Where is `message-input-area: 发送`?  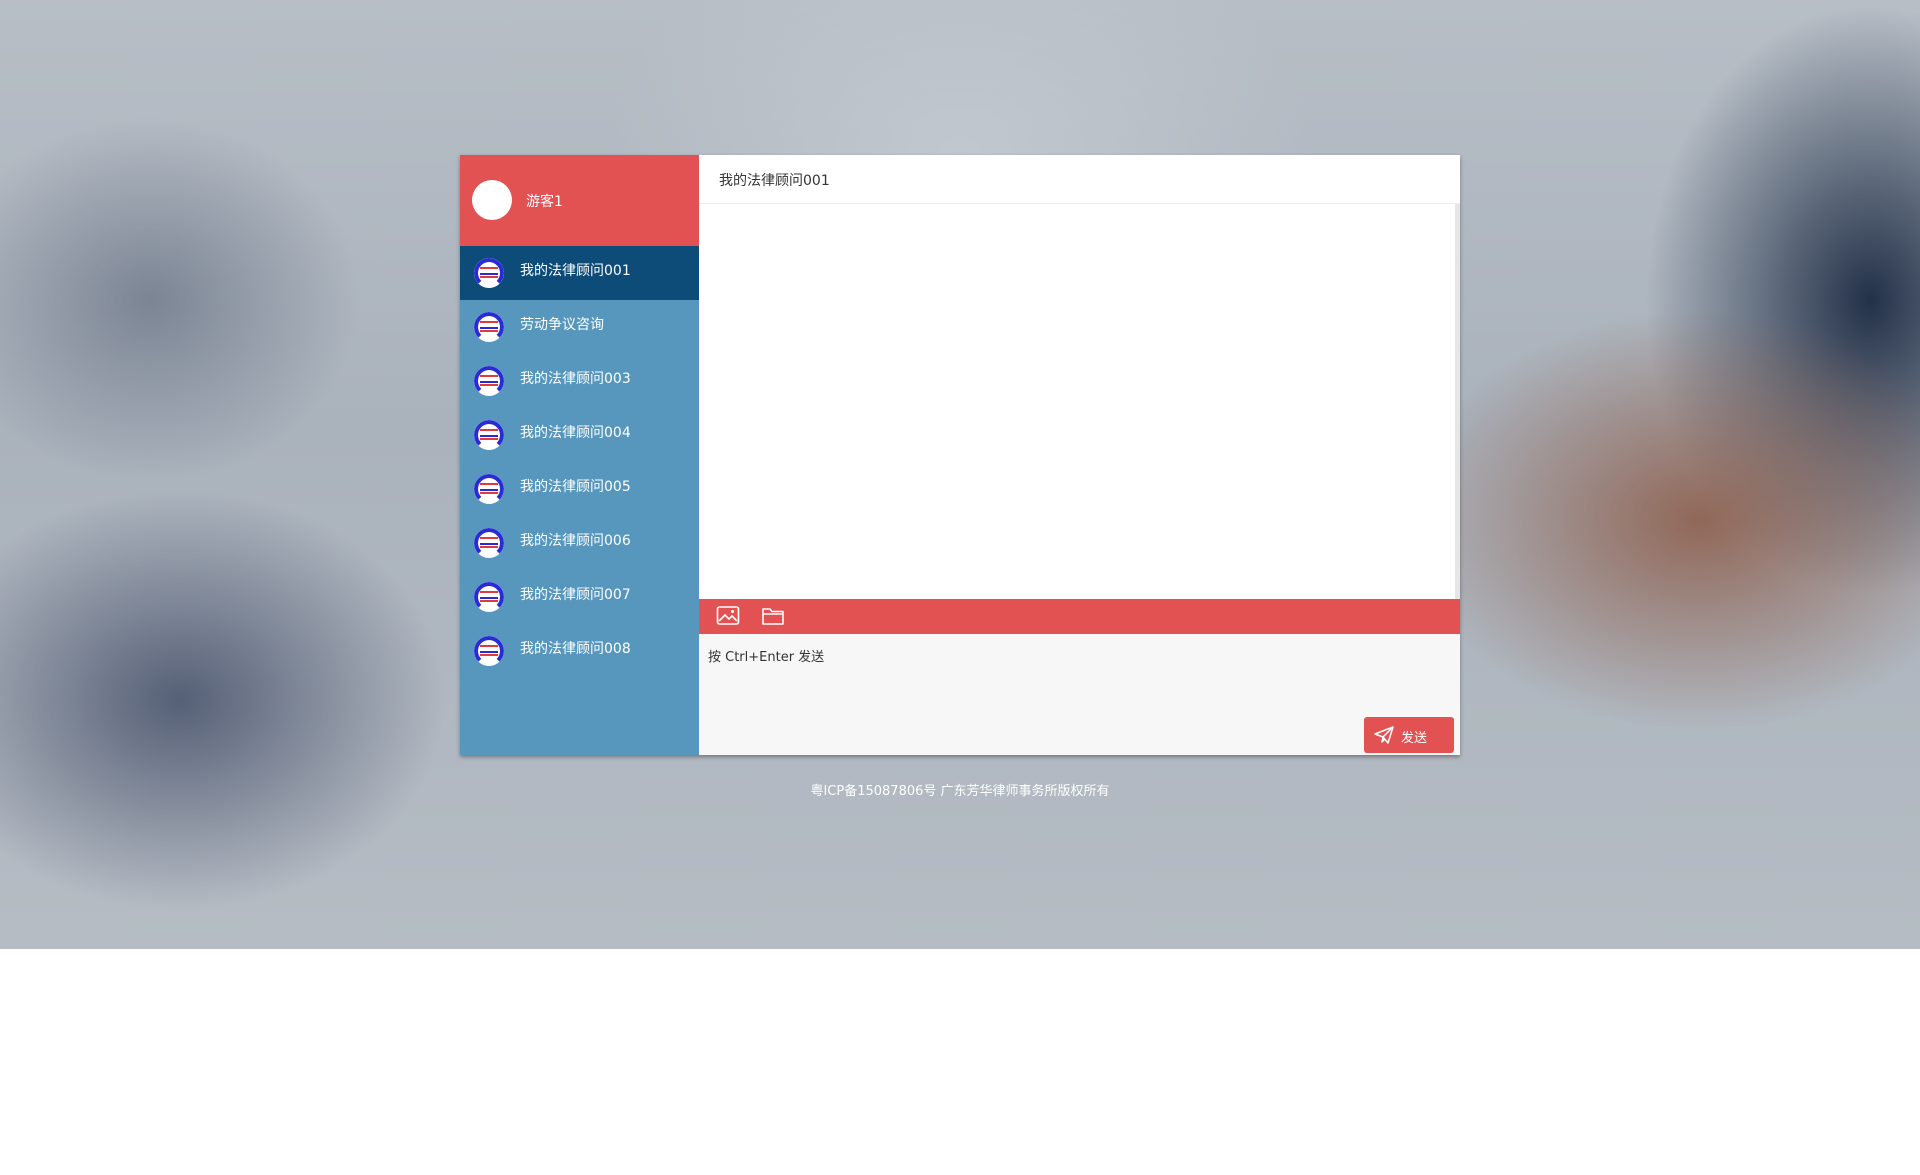 message-input-area: 发送 is located at coordinates (1079, 694).